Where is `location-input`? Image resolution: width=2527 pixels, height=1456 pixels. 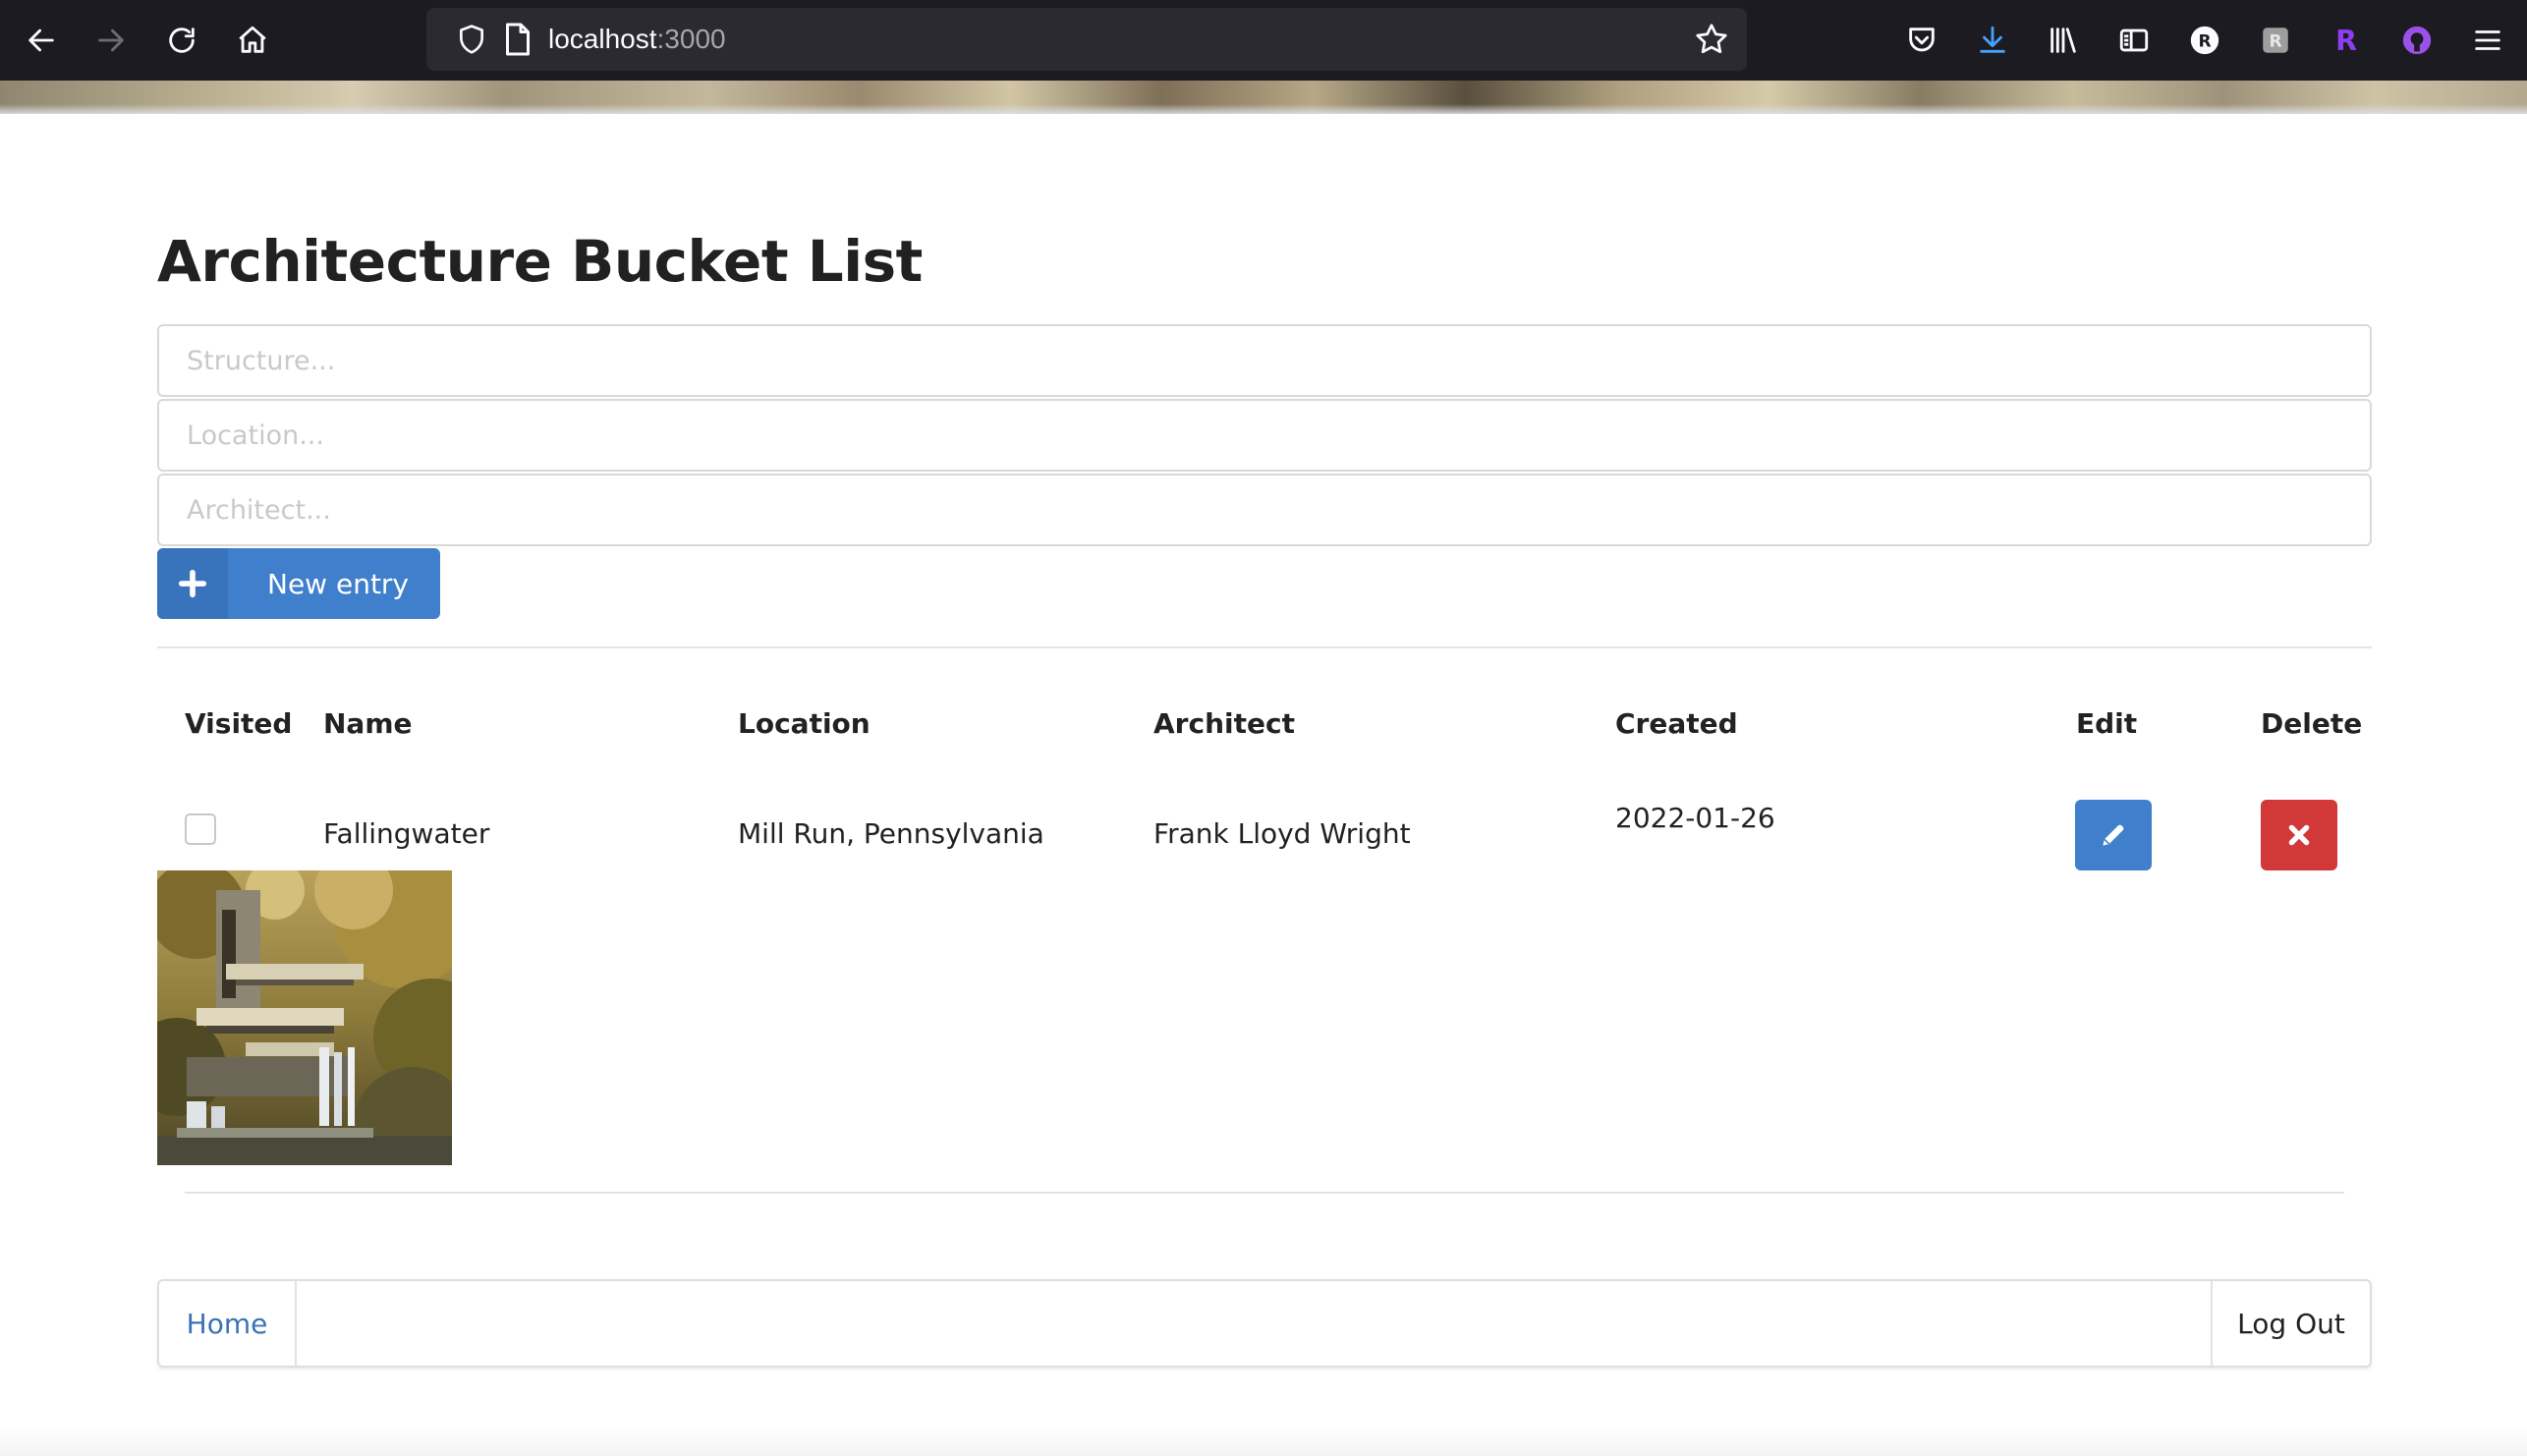
location-input is located at coordinates (1264, 435).